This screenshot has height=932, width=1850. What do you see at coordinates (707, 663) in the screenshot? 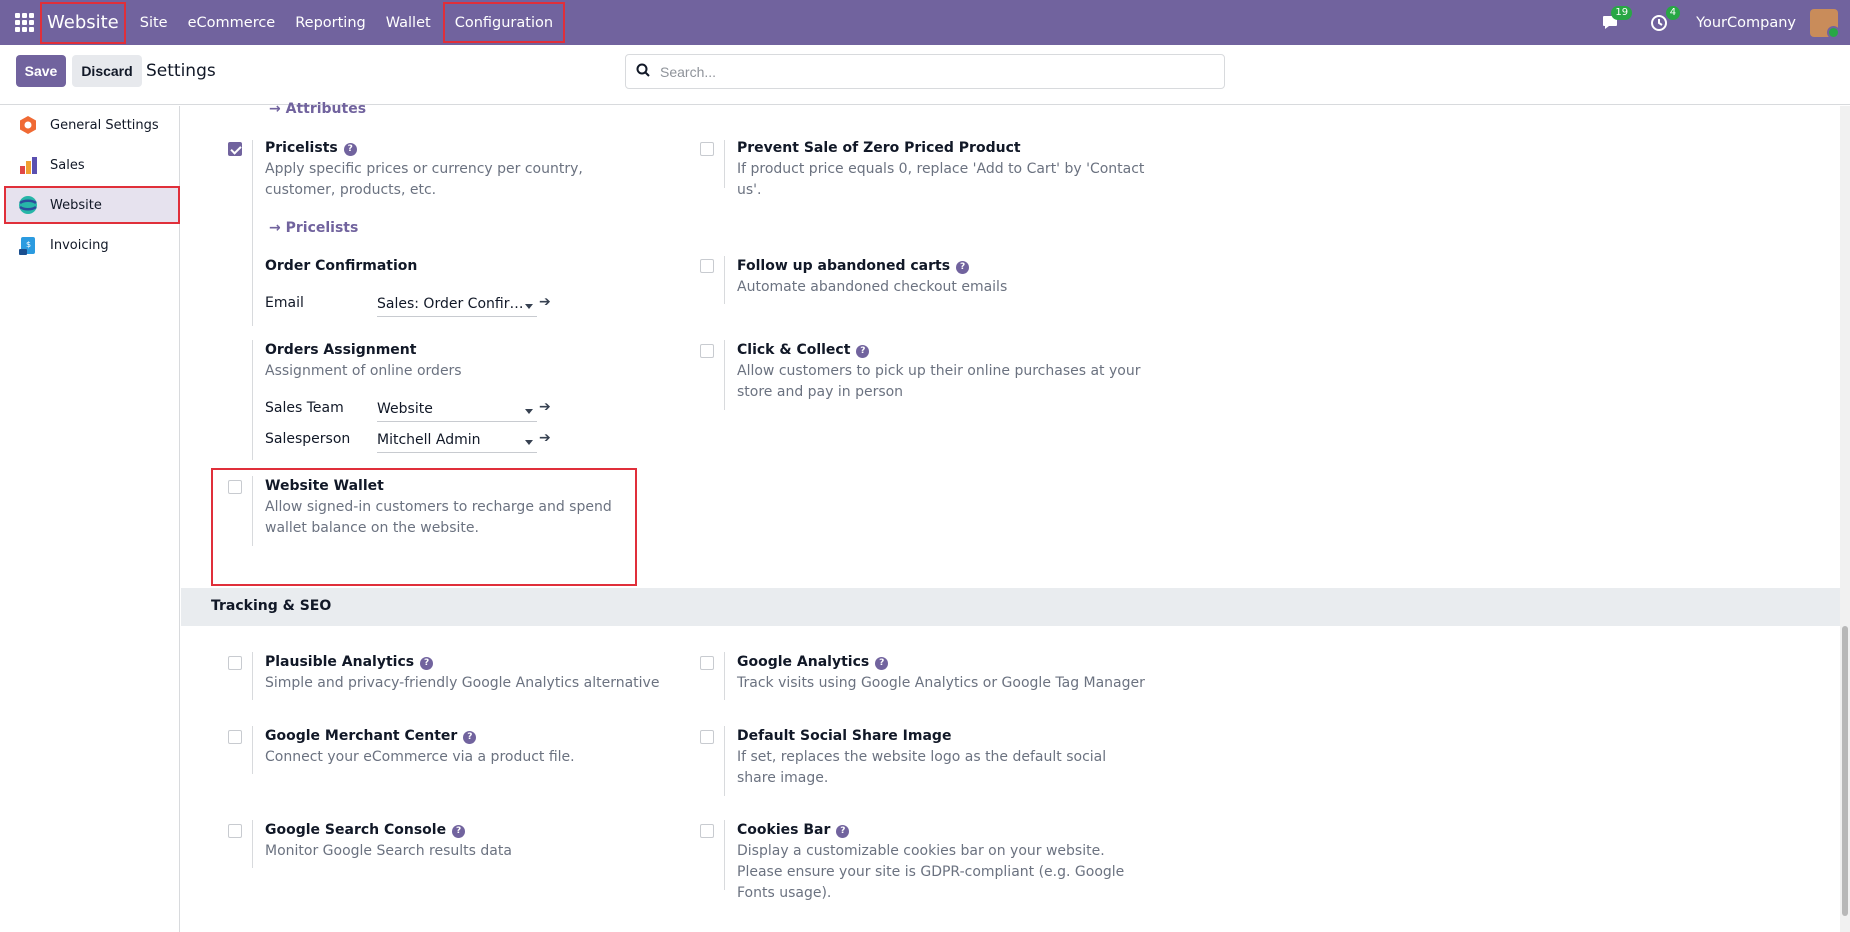
I see `google-analytics-checkbox` at bounding box center [707, 663].